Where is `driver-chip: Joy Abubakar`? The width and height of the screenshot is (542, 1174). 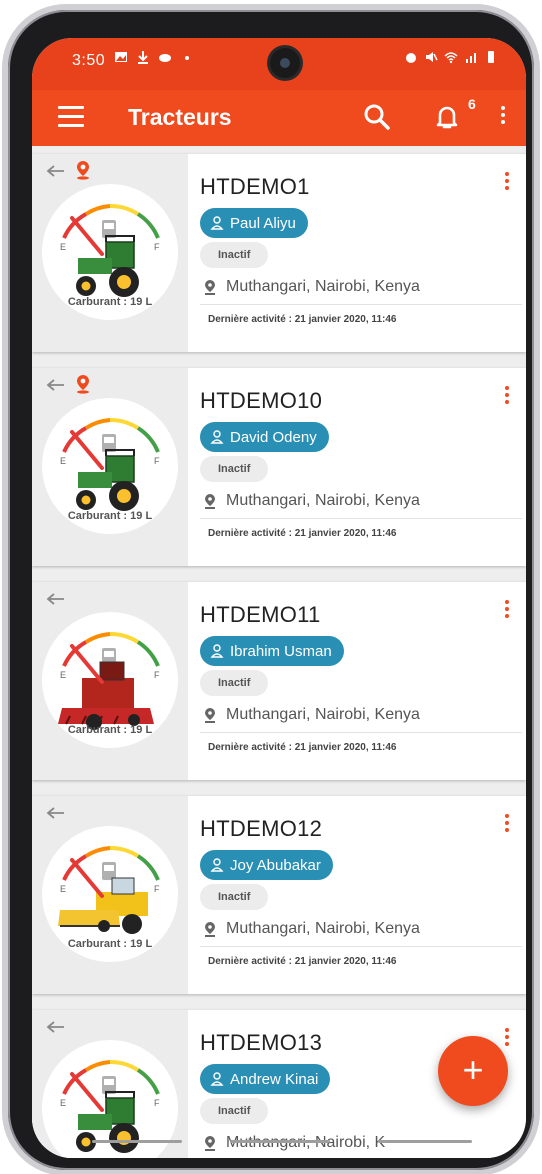
driver-chip: Joy Abubakar is located at coordinates (266, 865).